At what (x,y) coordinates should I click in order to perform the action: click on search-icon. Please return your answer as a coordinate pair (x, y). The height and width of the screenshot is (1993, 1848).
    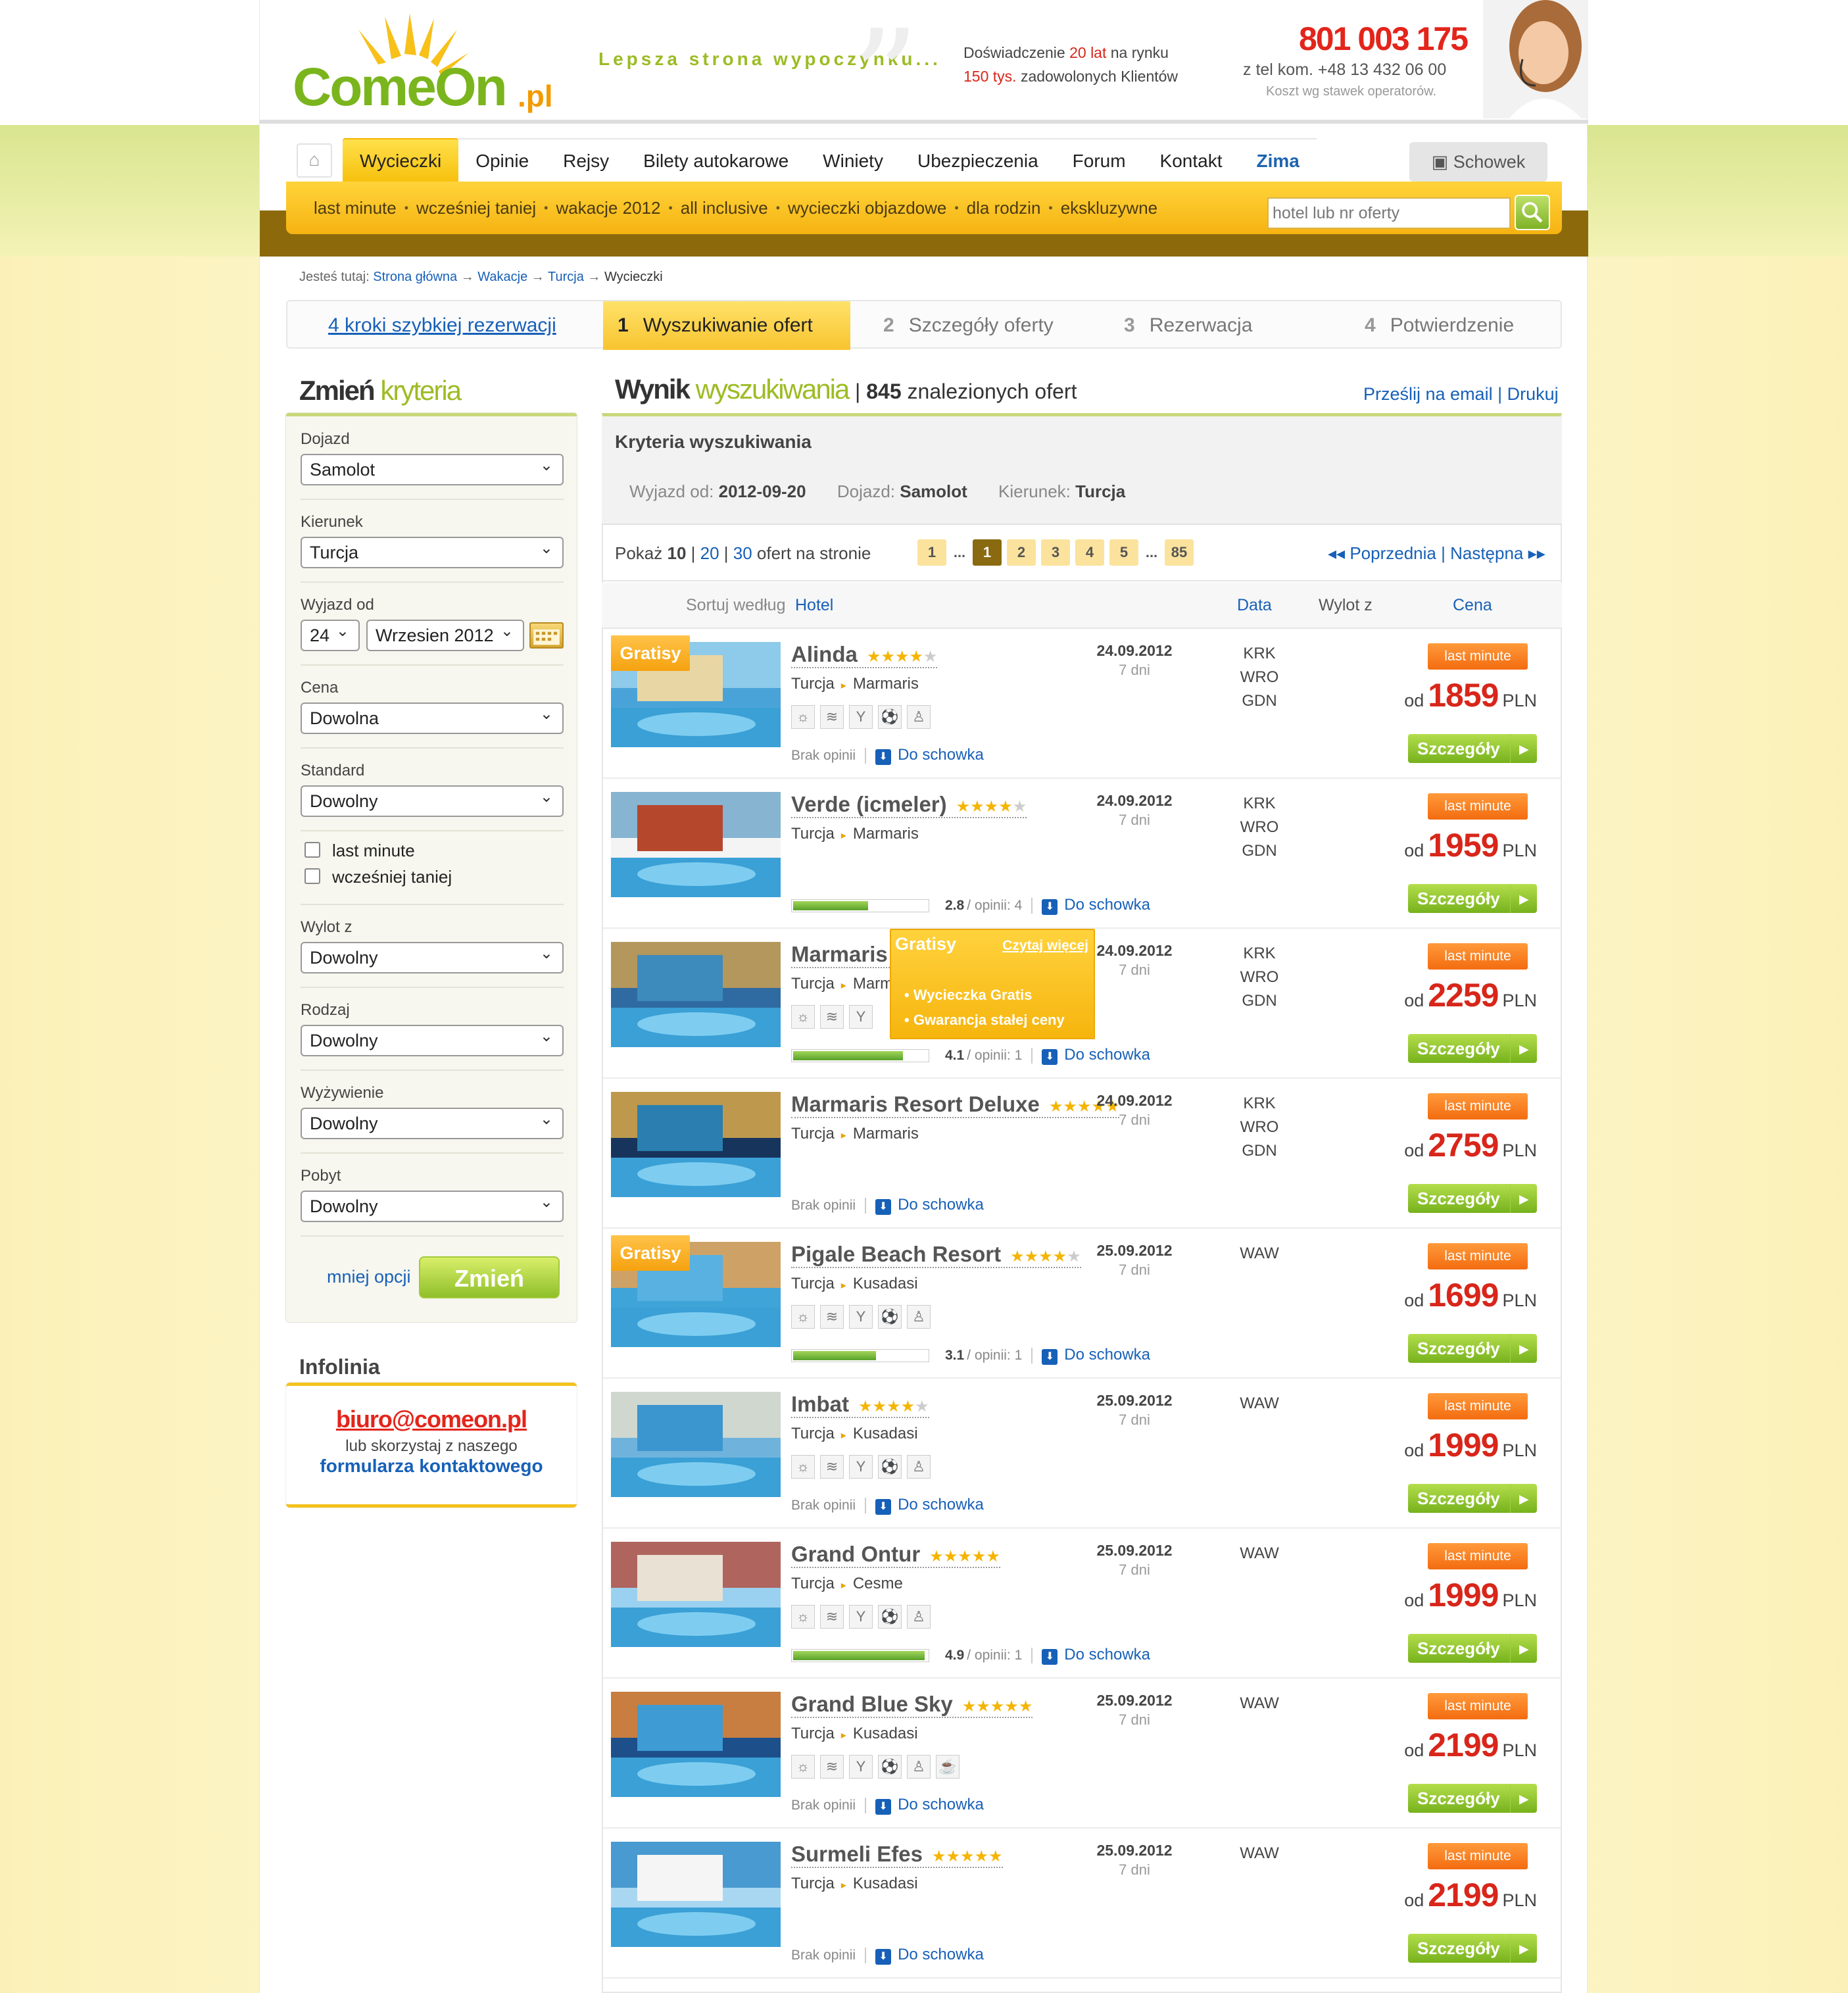
    Looking at the image, I should click on (1532, 212).